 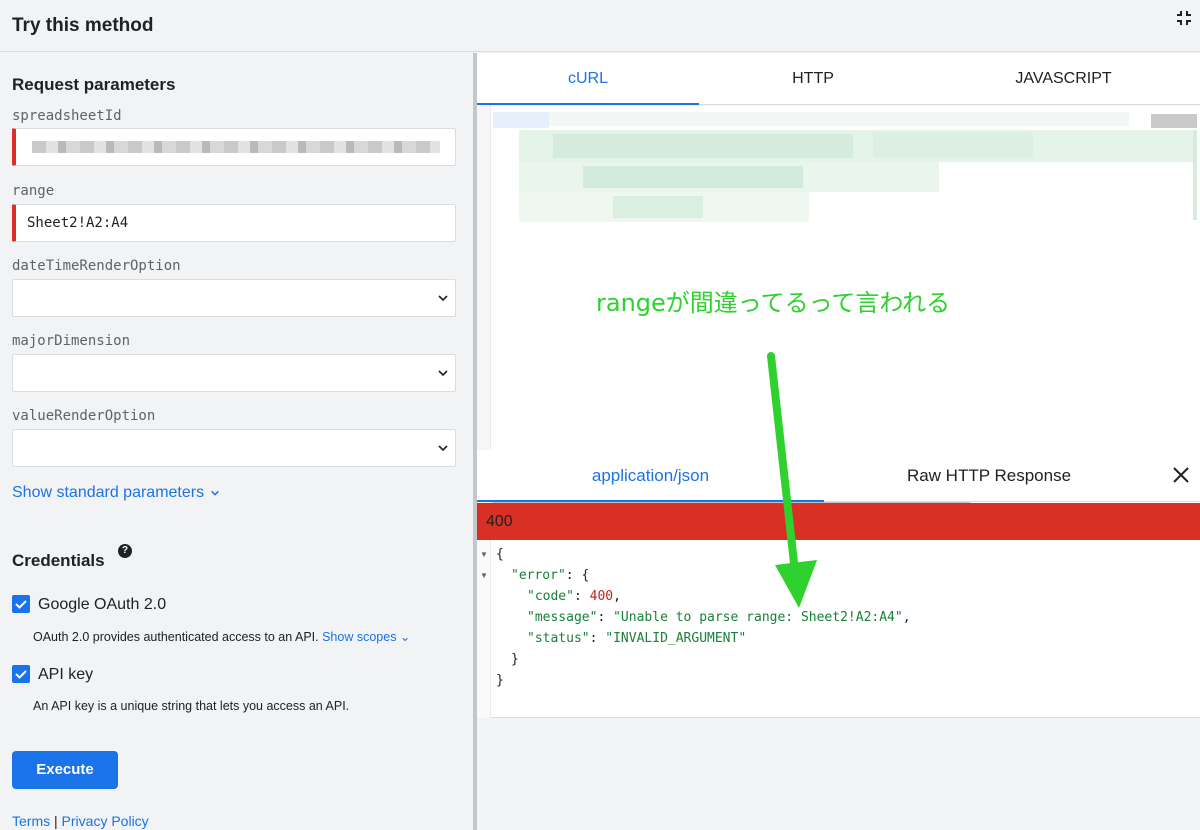 I want to click on help-icon: ?, so click(x=125, y=551).